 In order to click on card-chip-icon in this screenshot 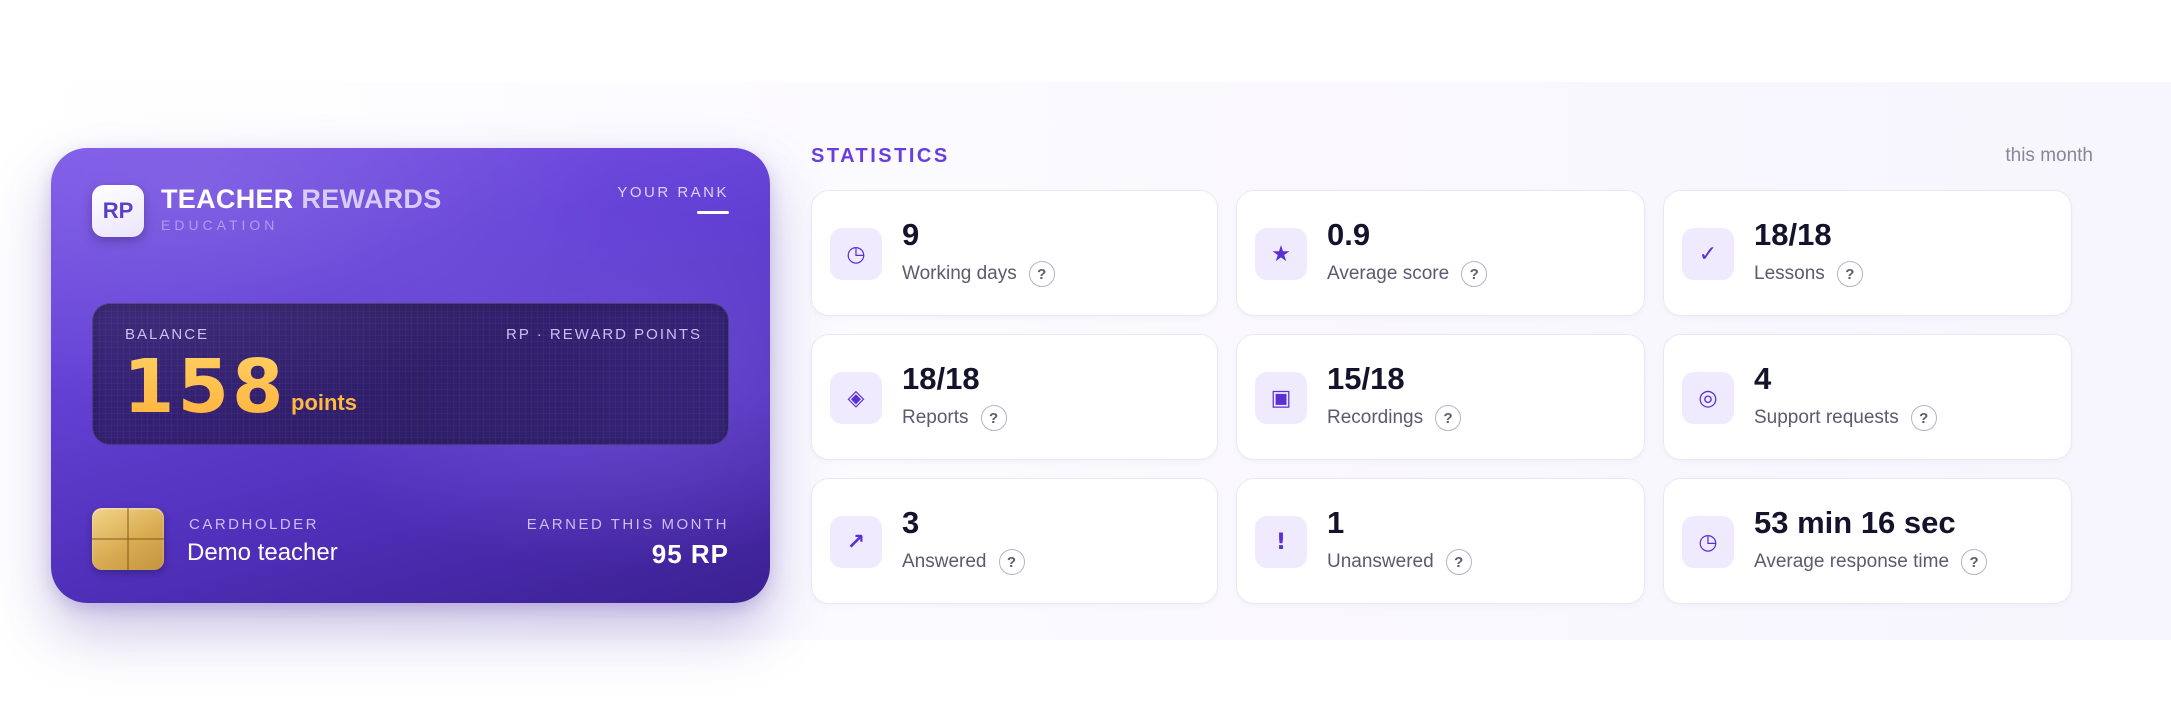, I will do `click(128, 539)`.